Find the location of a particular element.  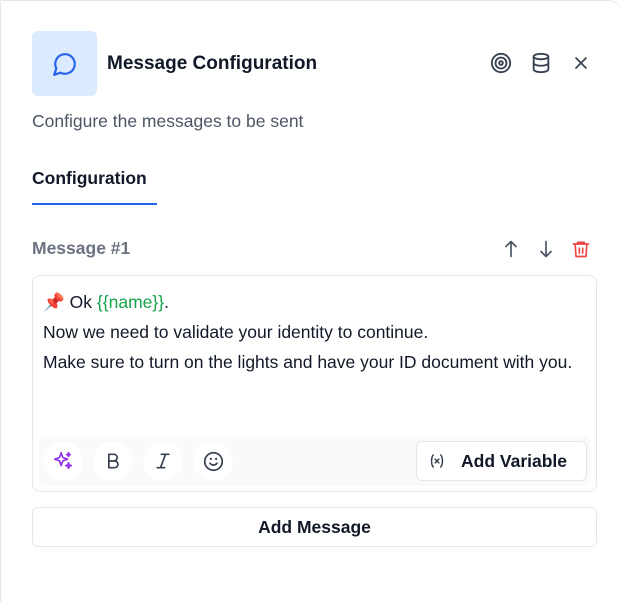

tab-configuration: Configuration is located at coordinates (94, 186).